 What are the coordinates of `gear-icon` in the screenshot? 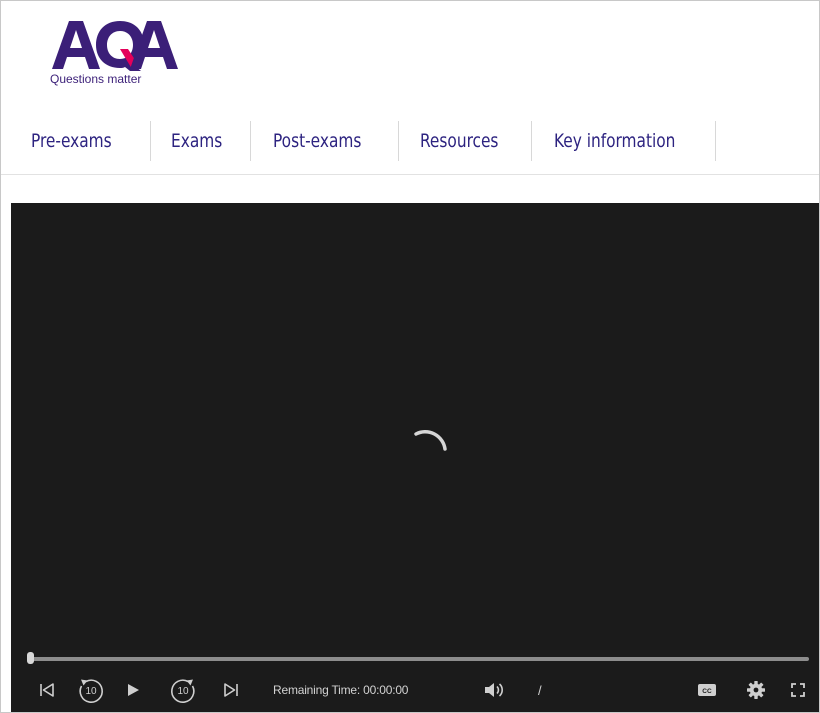 It's located at (756, 690).